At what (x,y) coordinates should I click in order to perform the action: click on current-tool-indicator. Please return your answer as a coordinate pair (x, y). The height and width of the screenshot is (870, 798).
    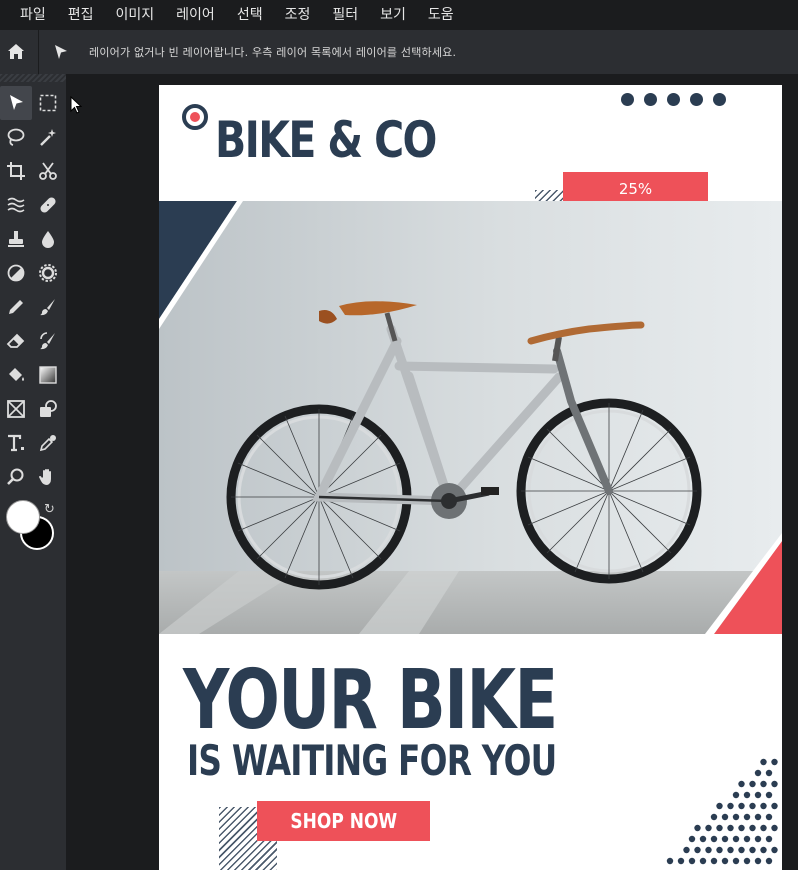
    Looking at the image, I should click on (61, 52).